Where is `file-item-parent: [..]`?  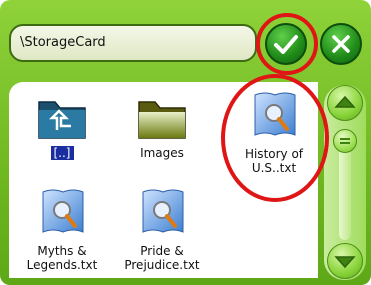
file-item-parent: [..] is located at coordinates (62, 126).